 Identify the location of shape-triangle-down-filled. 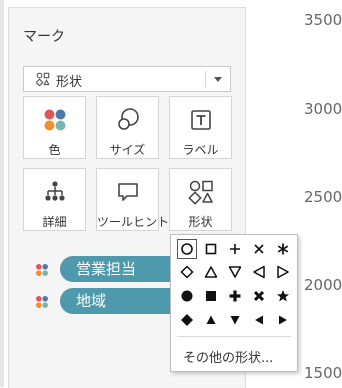
(235, 320).